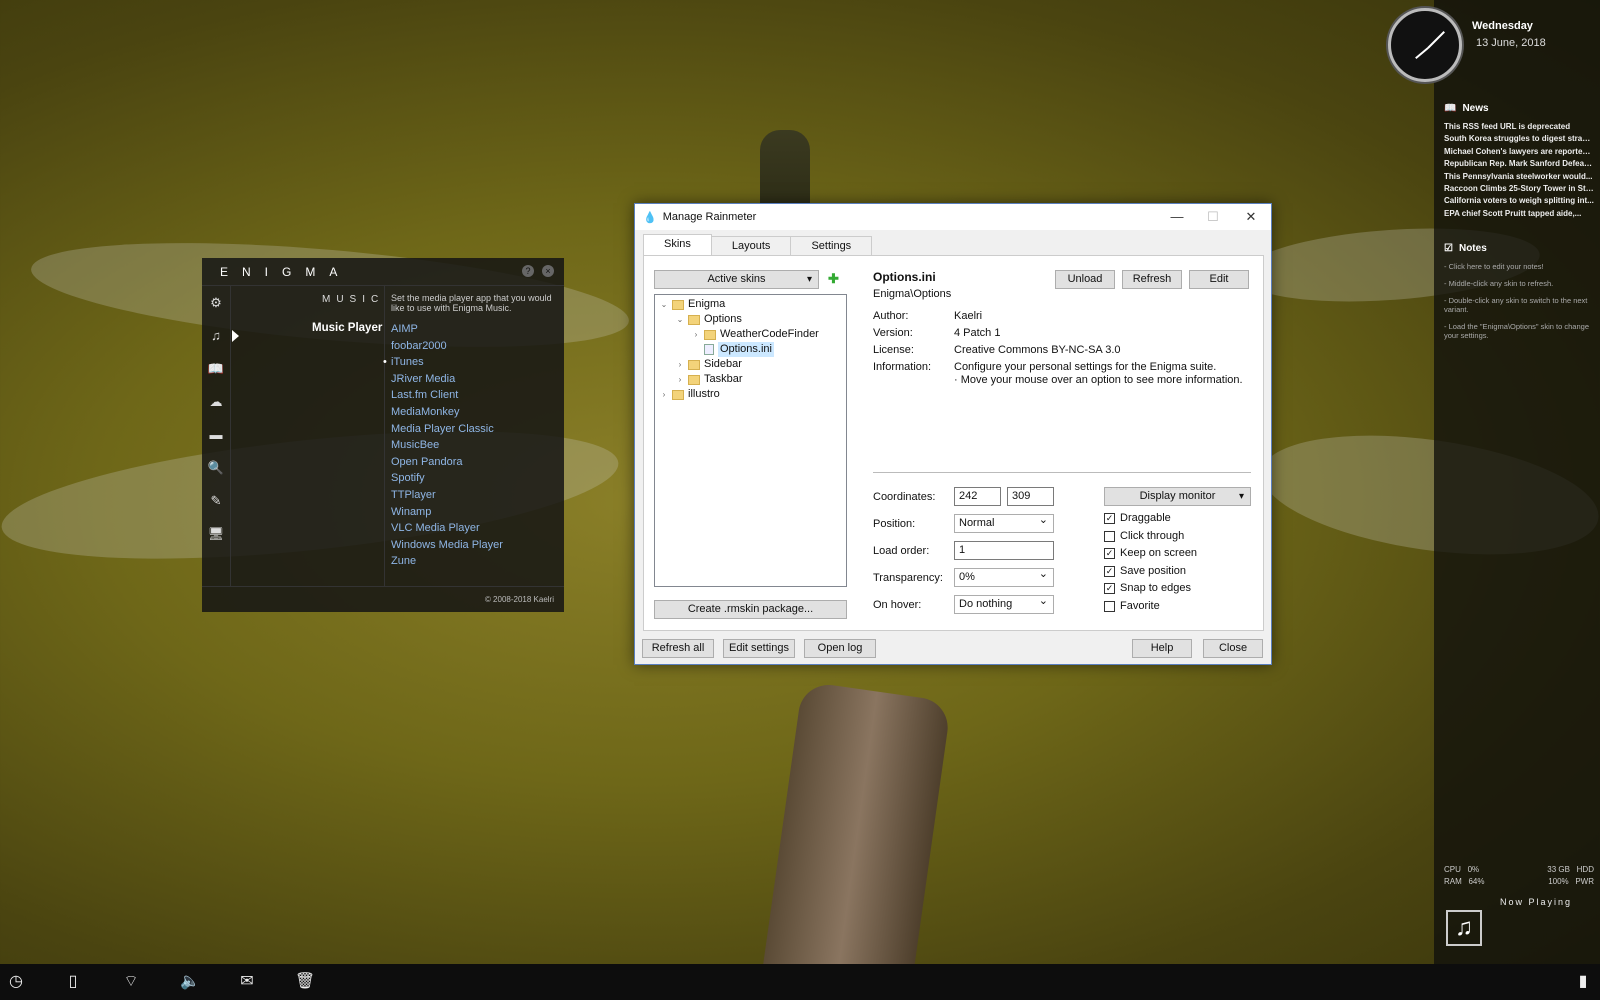  I want to click on player-option-spotify: Spotify, so click(447, 478).